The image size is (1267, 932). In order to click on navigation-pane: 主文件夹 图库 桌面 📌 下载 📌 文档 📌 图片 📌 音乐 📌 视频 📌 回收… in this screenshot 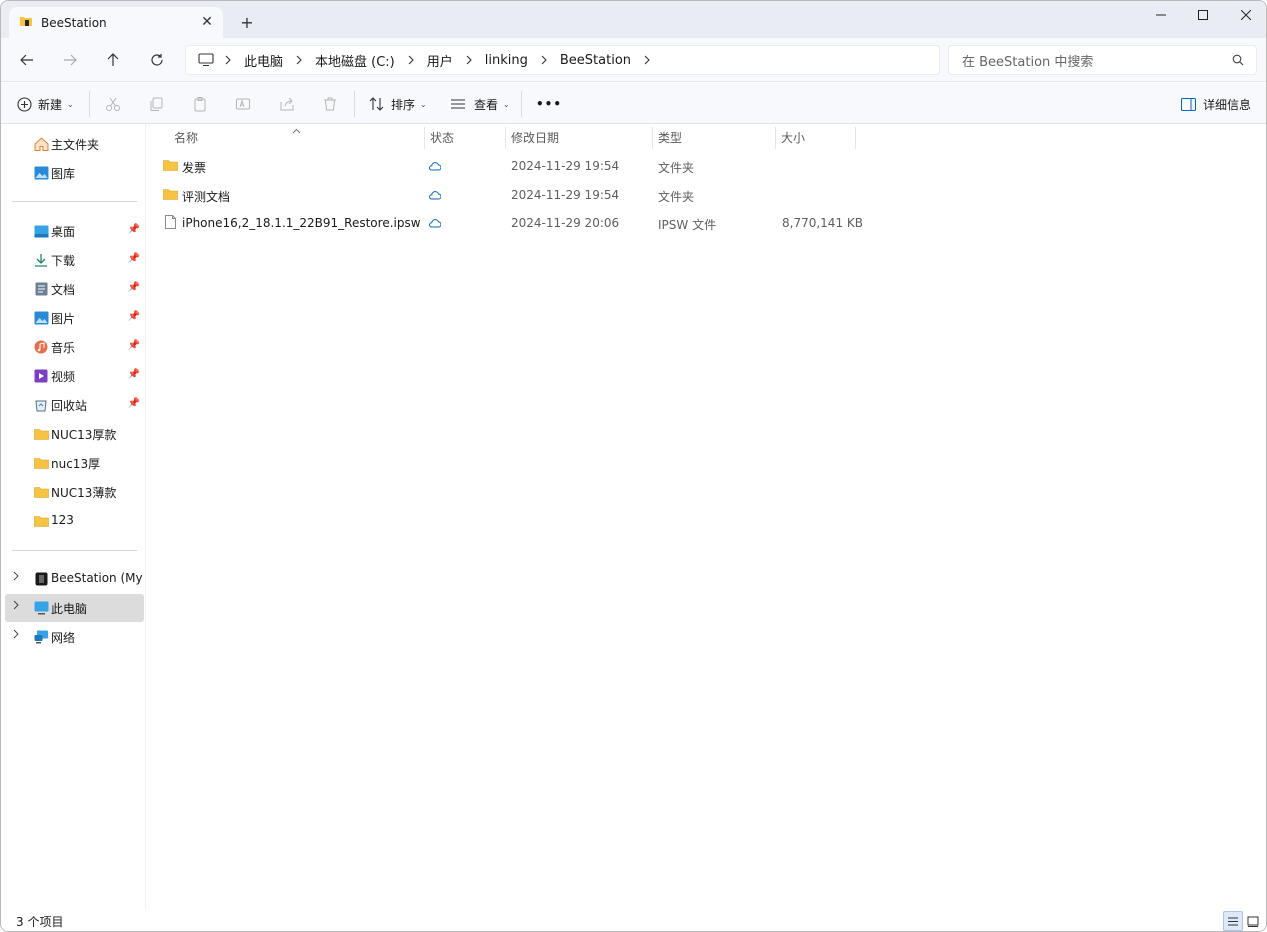, I will do `click(73, 516)`.